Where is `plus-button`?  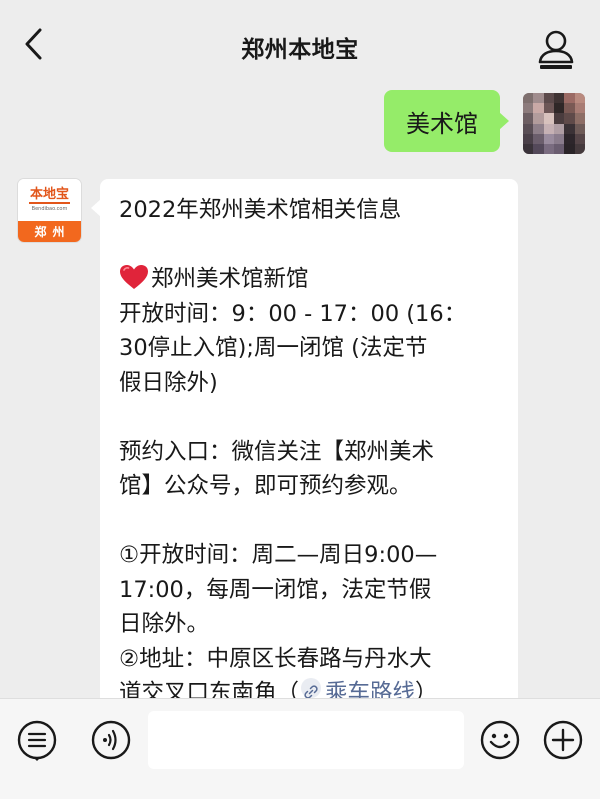
plus-button is located at coordinates (563, 740).